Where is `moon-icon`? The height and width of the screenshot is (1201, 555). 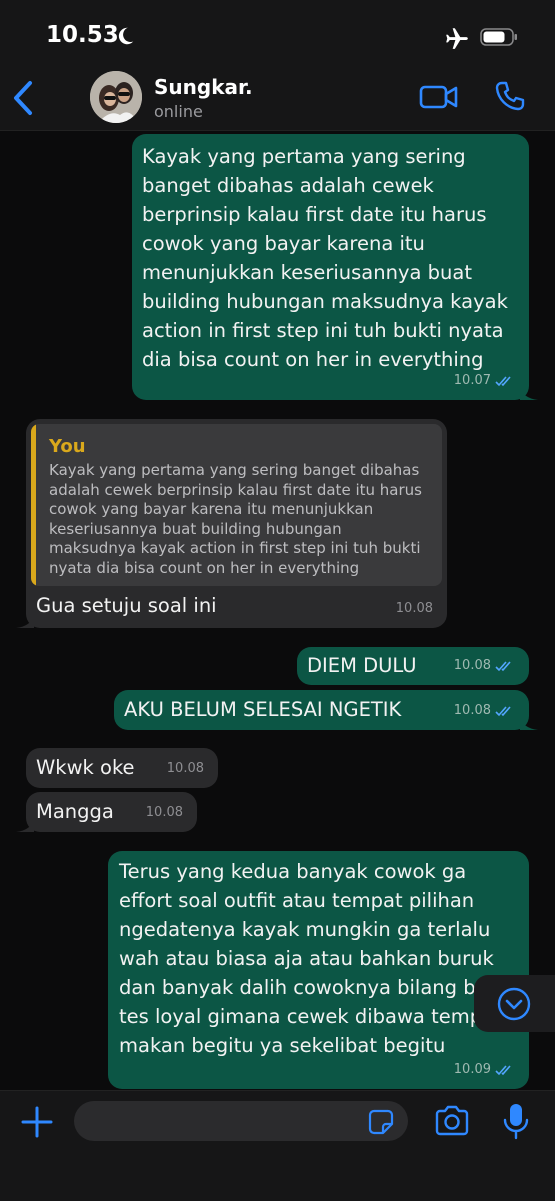 moon-icon is located at coordinates (126, 36).